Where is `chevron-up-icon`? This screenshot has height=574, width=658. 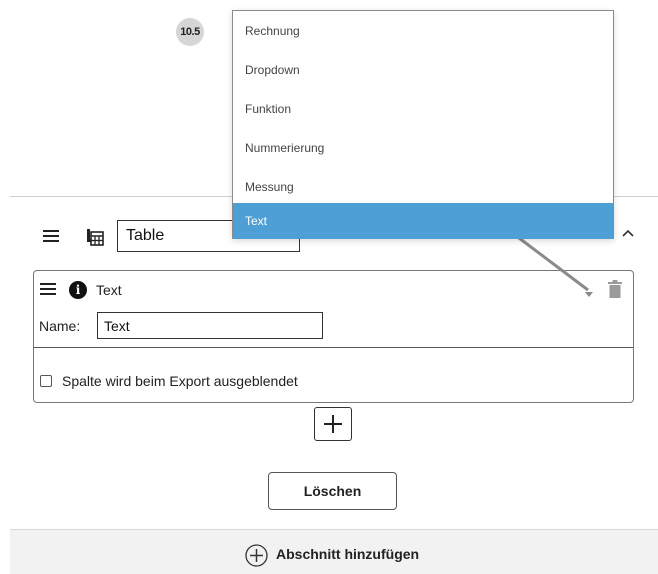
chevron-up-icon is located at coordinates (628, 233).